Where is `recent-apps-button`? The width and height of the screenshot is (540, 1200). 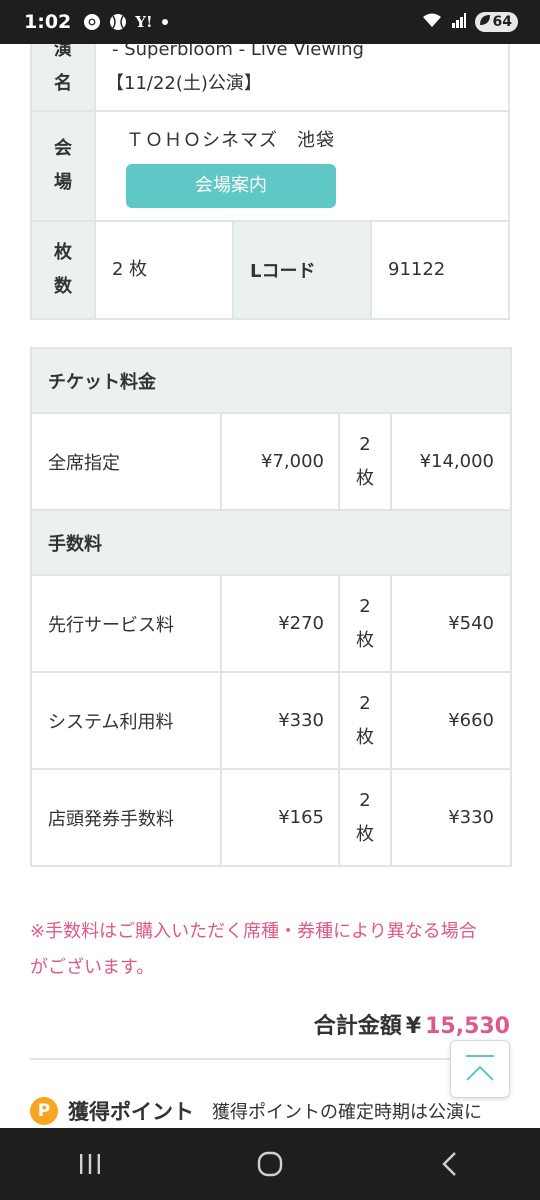
recent-apps-button is located at coordinates (90, 1164).